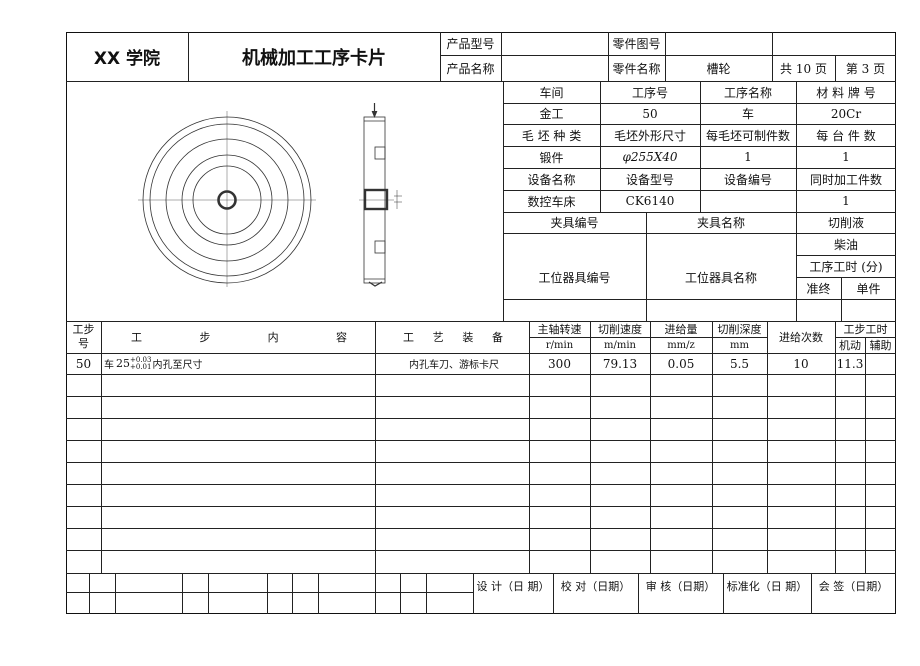  Describe the element at coordinates (845, 179) in the screenshot. I see `simul-label: 同时加工件数` at that location.